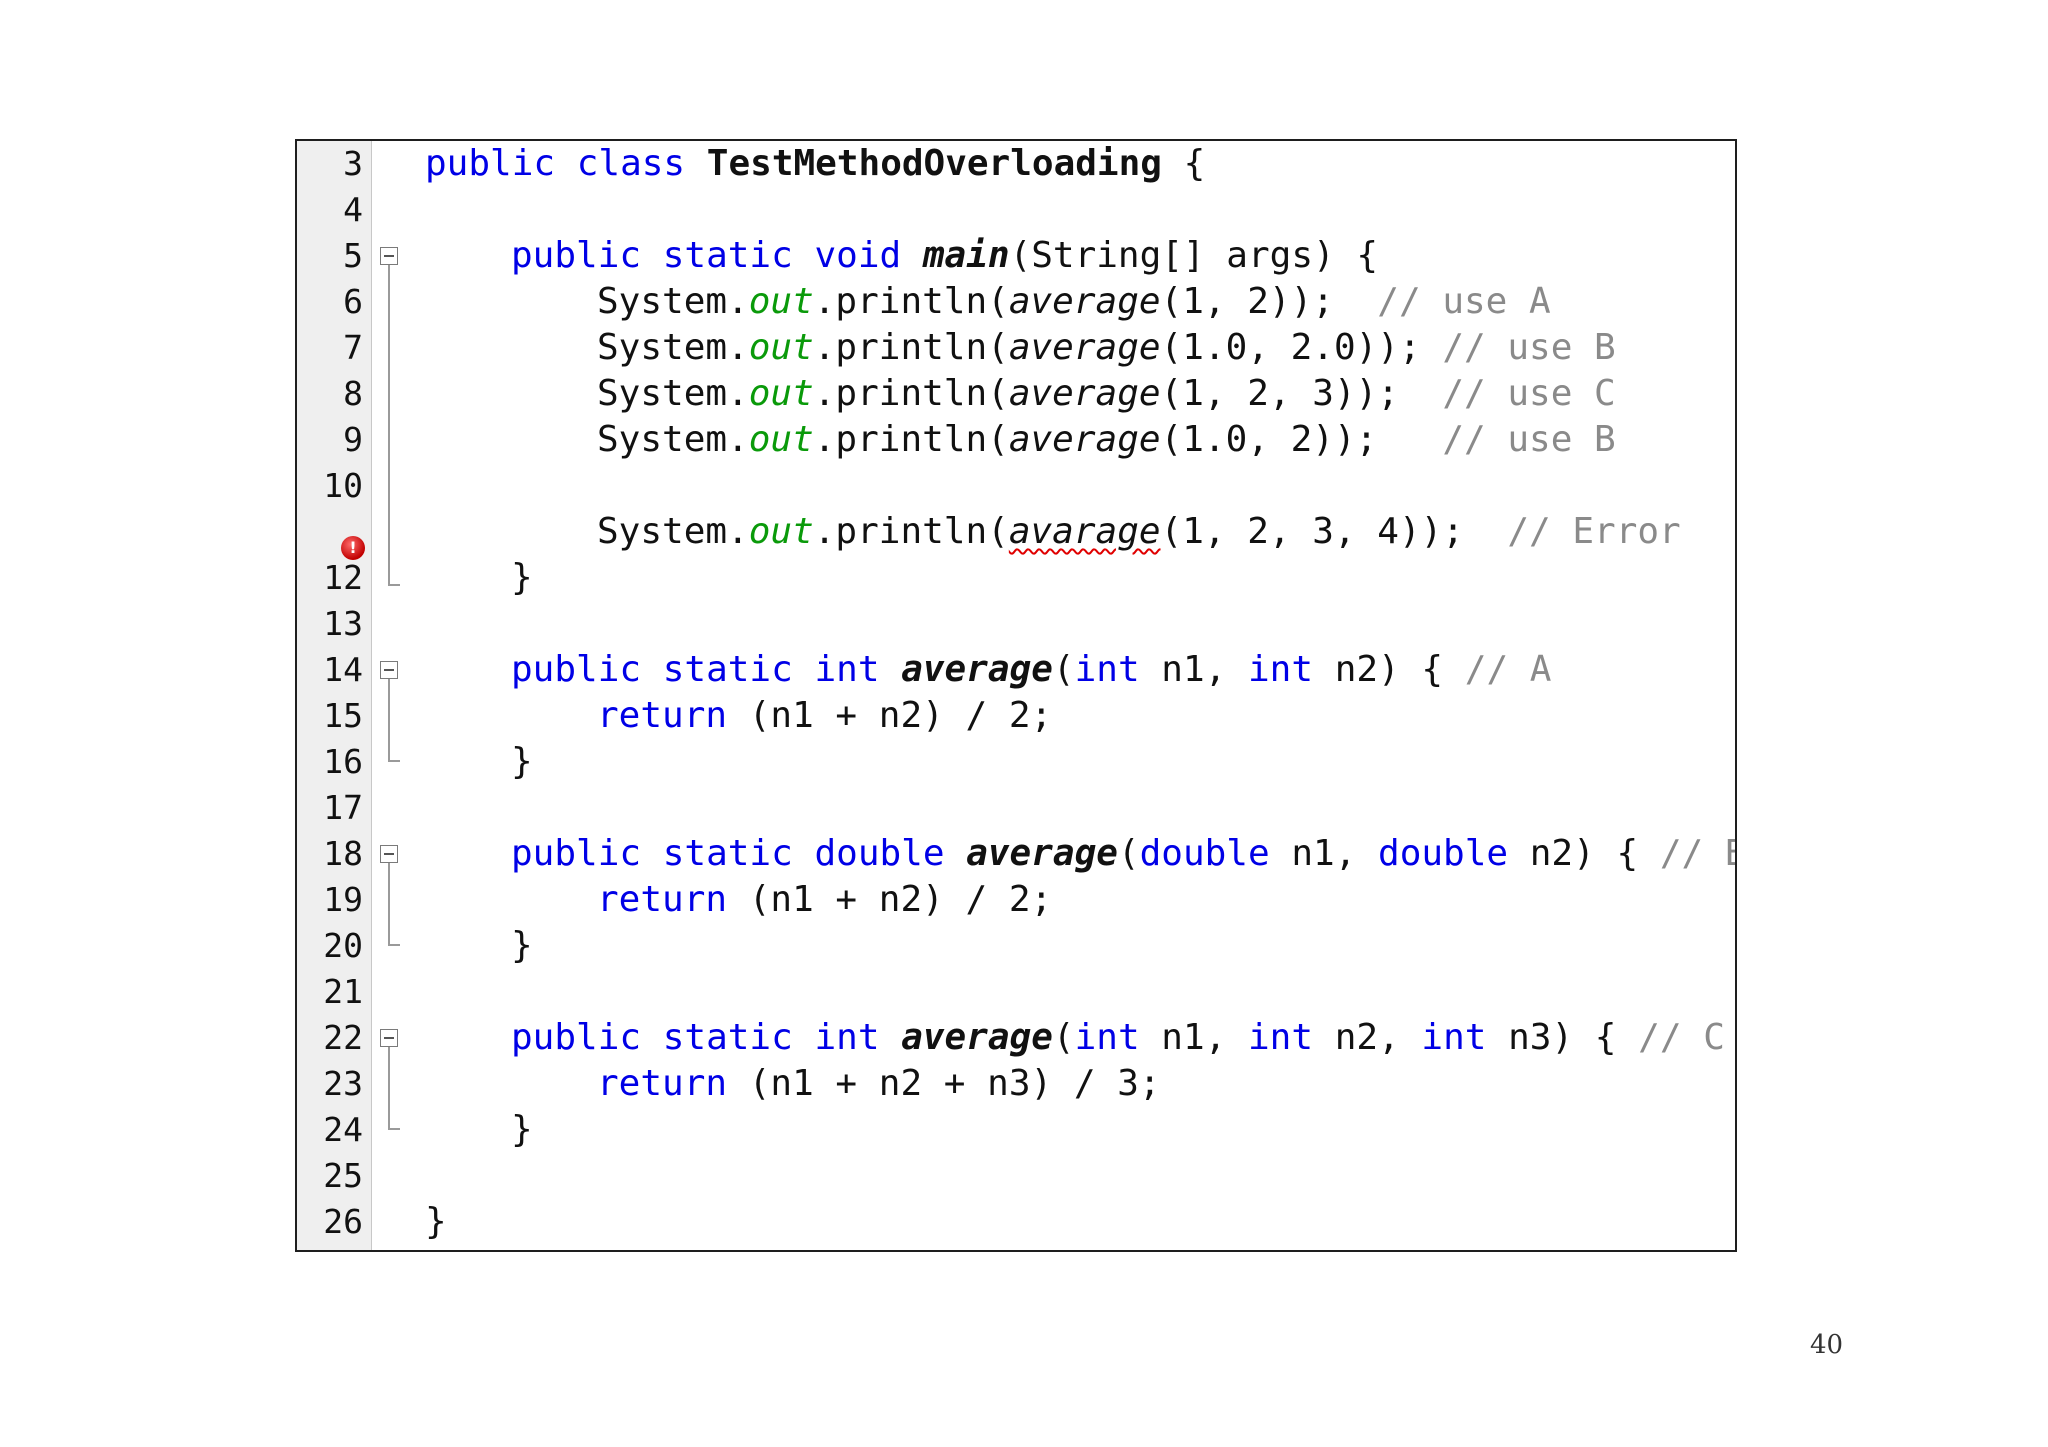 The height and width of the screenshot is (1447, 2048). I want to click on line-number: 4, so click(353, 209).